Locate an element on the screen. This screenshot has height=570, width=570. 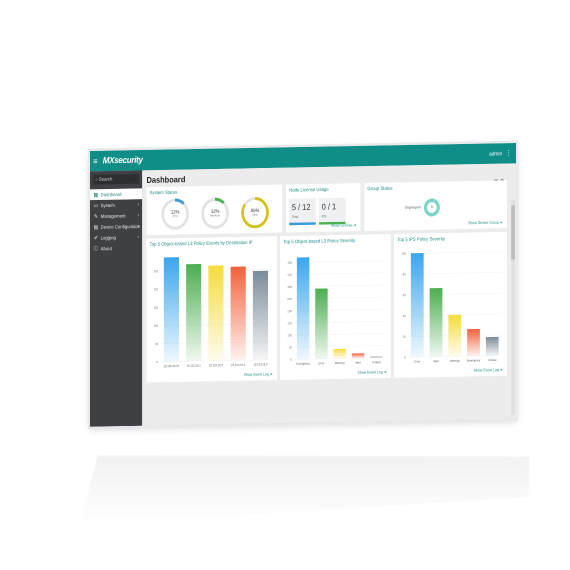
search-input: ⌕ Search is located at coordinates (116, 179).